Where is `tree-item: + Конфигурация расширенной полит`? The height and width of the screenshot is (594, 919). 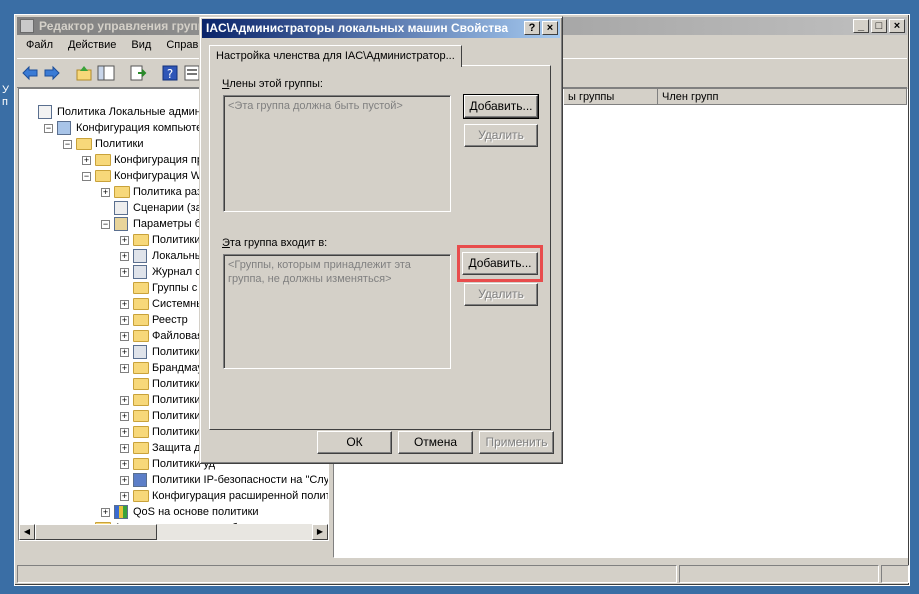
tree-item: + Конфигурация расширенной полит is located at coordinates (173, 496).